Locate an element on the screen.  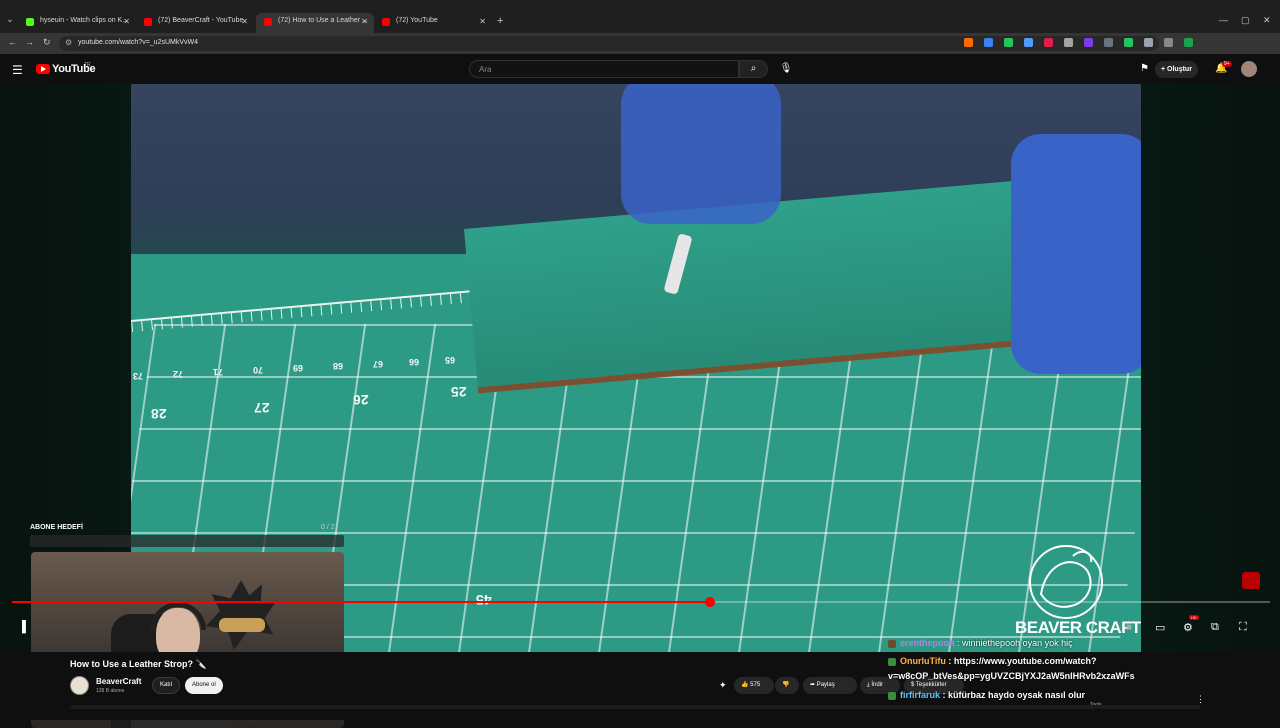
browser-tab: (72) BeaverCraft - YouTube ✕ is located at coordinates (195, 23).